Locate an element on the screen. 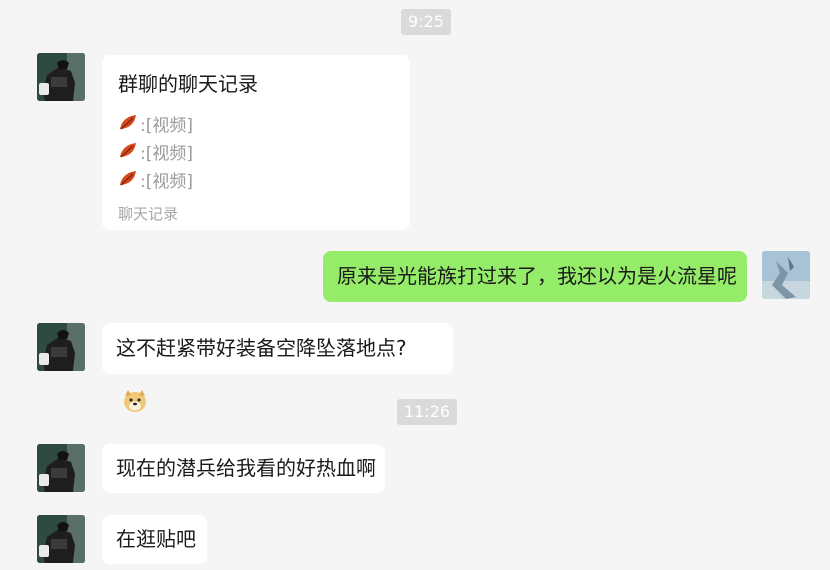 The image size is (830, 570). doge-emoji-icon is located at coordinates (135, 400).